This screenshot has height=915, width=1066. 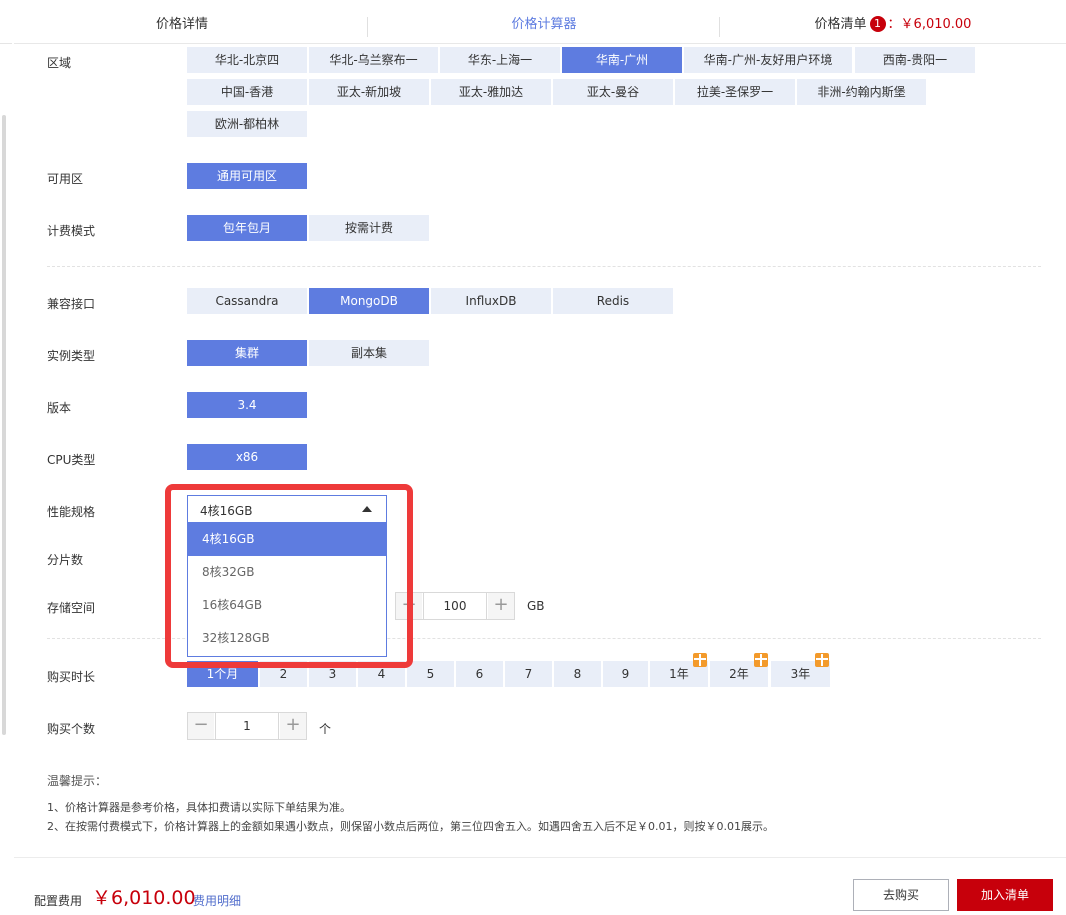 What do you see at coordinates (735, 92) in the screenshot?
I see `region-option: 拉美-圣保罗一` at bounding box center [735, 92].